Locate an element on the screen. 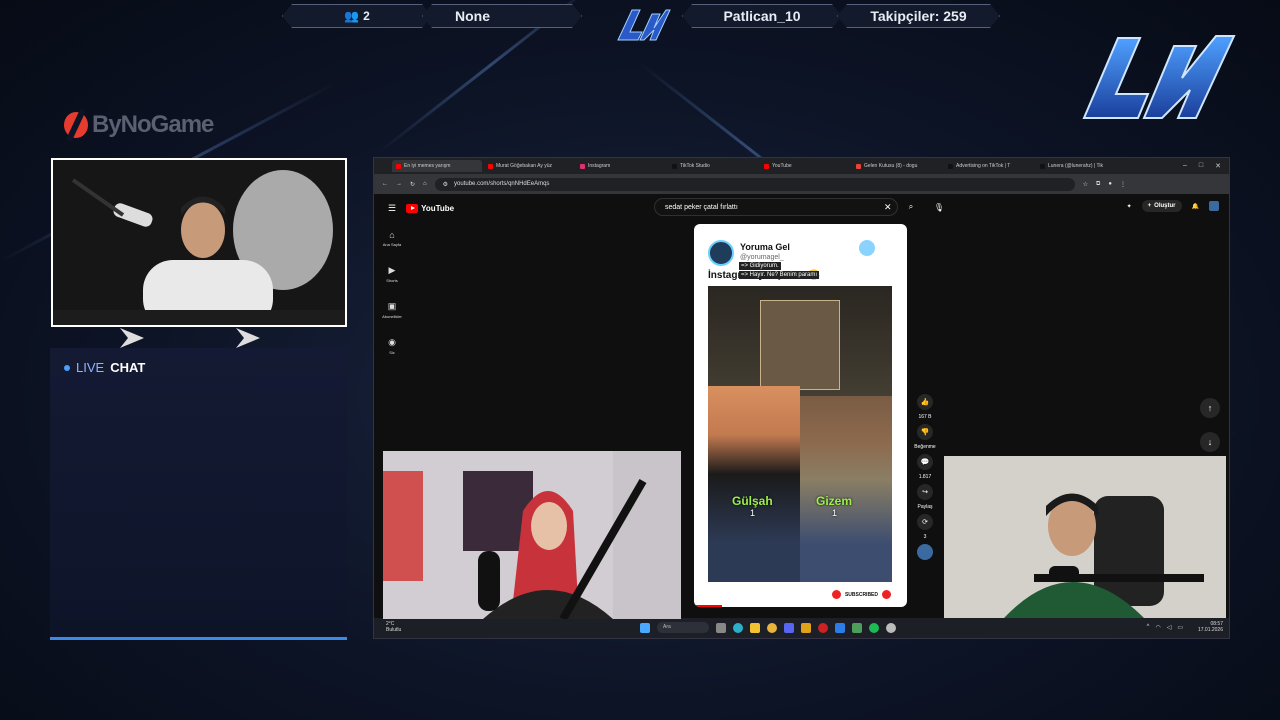  hamburger-icon: ☰ is located at coordinates (392, 208).